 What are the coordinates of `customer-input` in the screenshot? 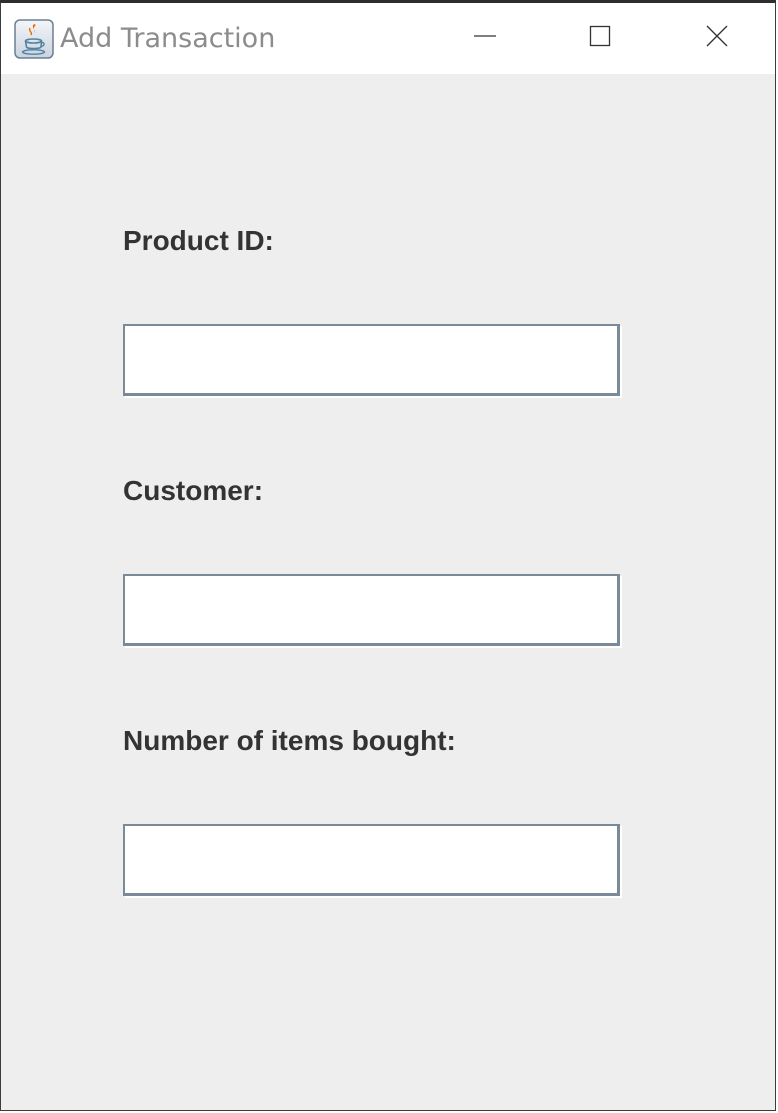 It's located at (371, 610).